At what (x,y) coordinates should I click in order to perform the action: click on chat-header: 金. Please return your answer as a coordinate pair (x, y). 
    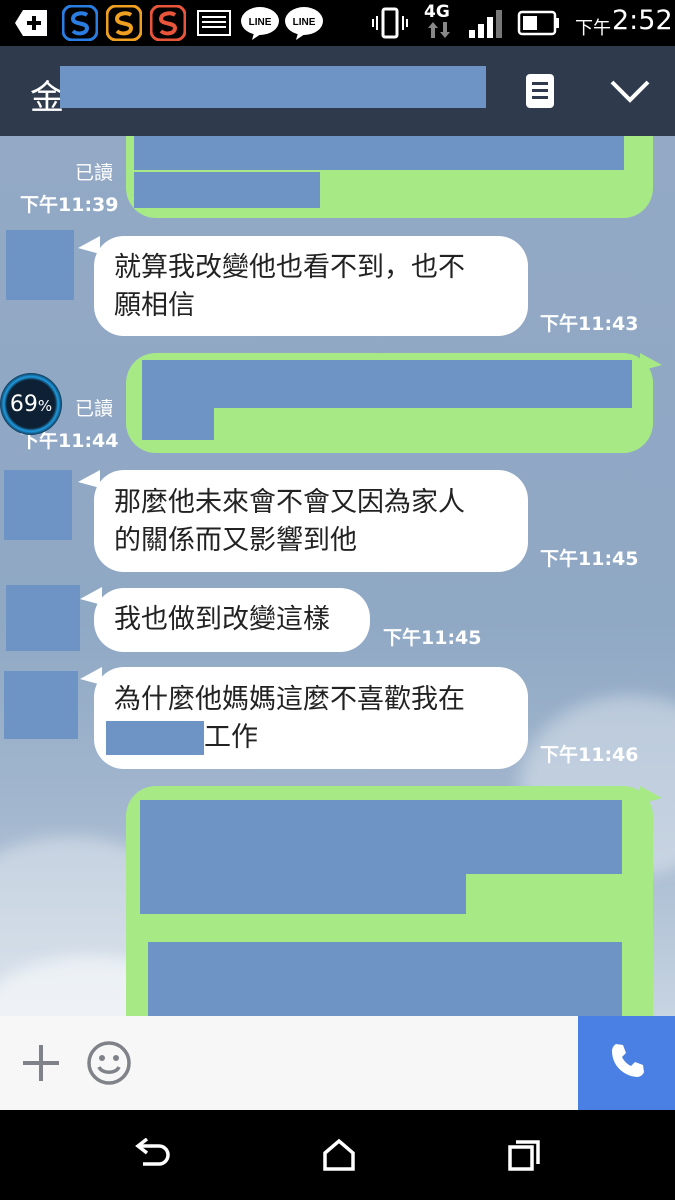
    Looking at the image, I should click on (337, 91).